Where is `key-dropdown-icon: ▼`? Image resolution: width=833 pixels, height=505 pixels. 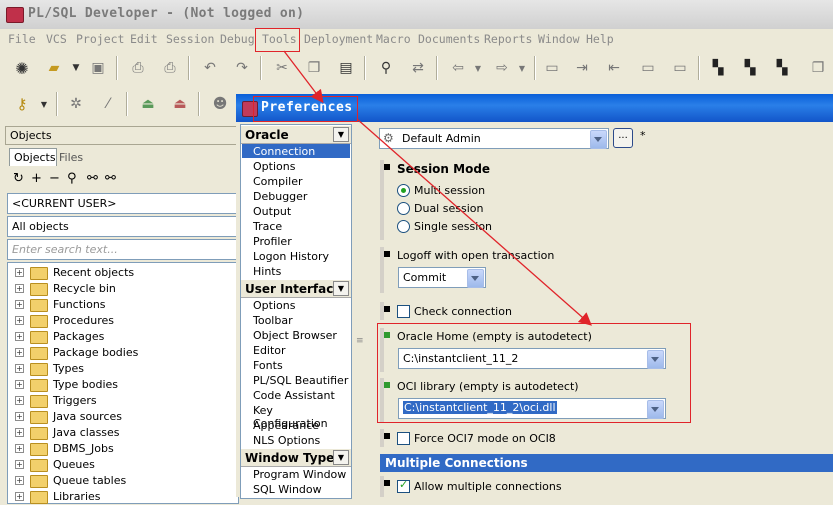
key-dropdown-icon: ▼ is located at coordinates (44, 104).